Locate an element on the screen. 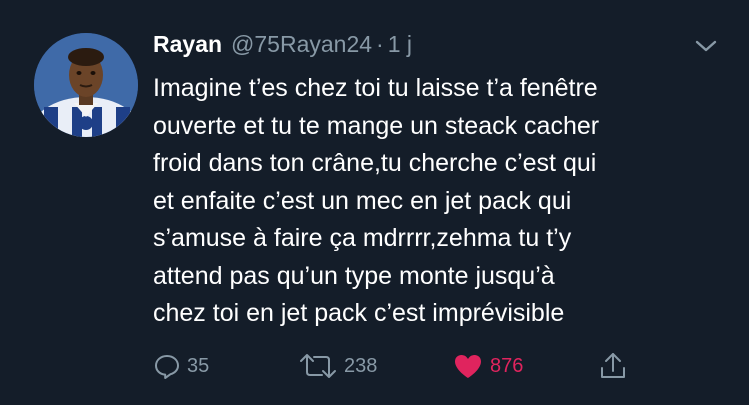  avatar-image is located at coordinates (86, 85).